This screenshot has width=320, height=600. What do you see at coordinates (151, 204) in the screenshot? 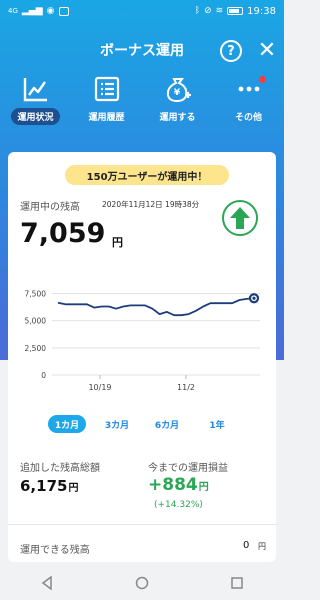
I see `balance-timestamp: 2020年11月12日 19時38分` at bounding box center [151, 204].